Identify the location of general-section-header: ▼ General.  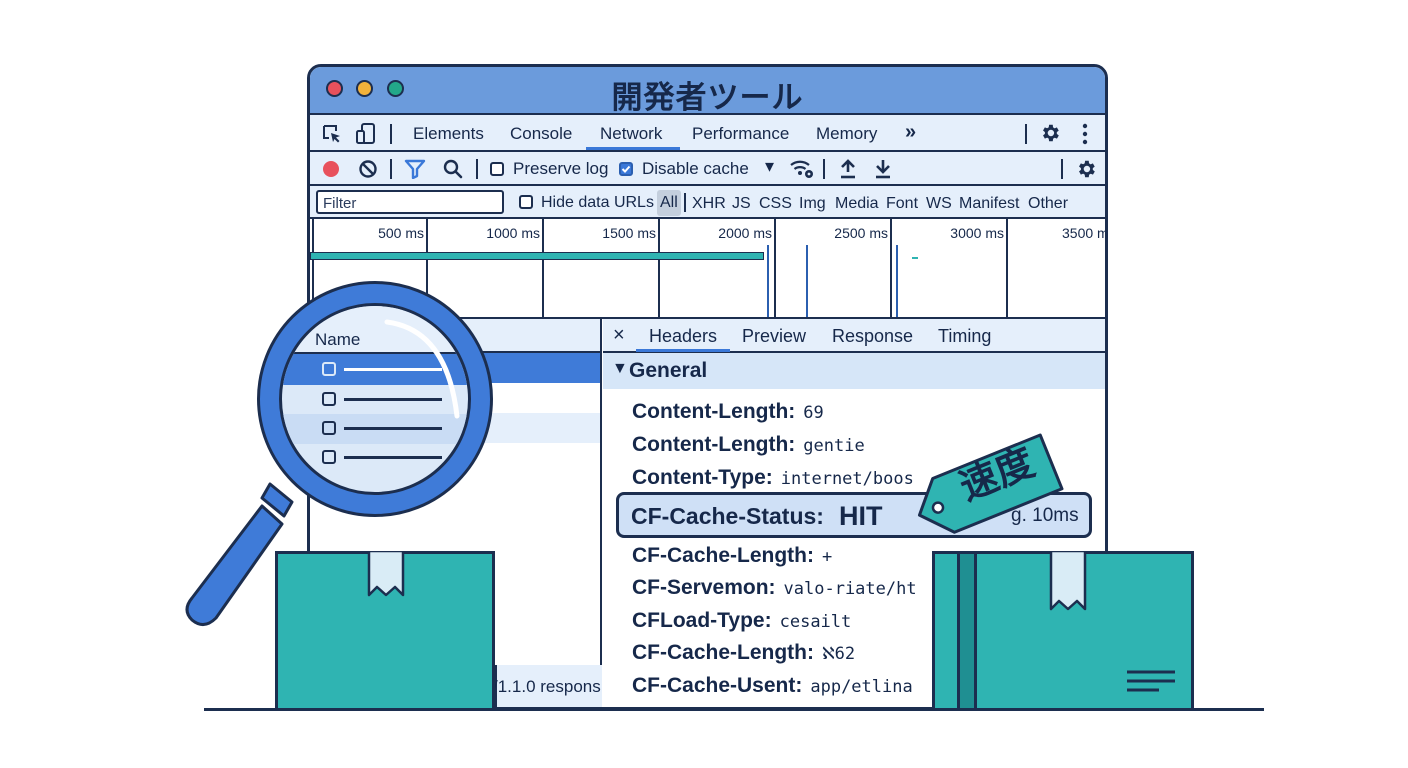
(854, 371).